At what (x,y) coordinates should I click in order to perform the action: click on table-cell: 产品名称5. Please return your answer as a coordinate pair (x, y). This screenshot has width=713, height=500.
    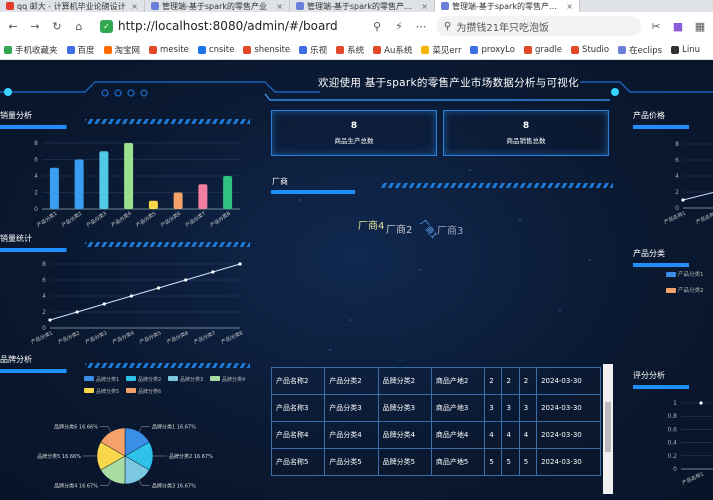
    Looking at the image, I should click on (298, 462).